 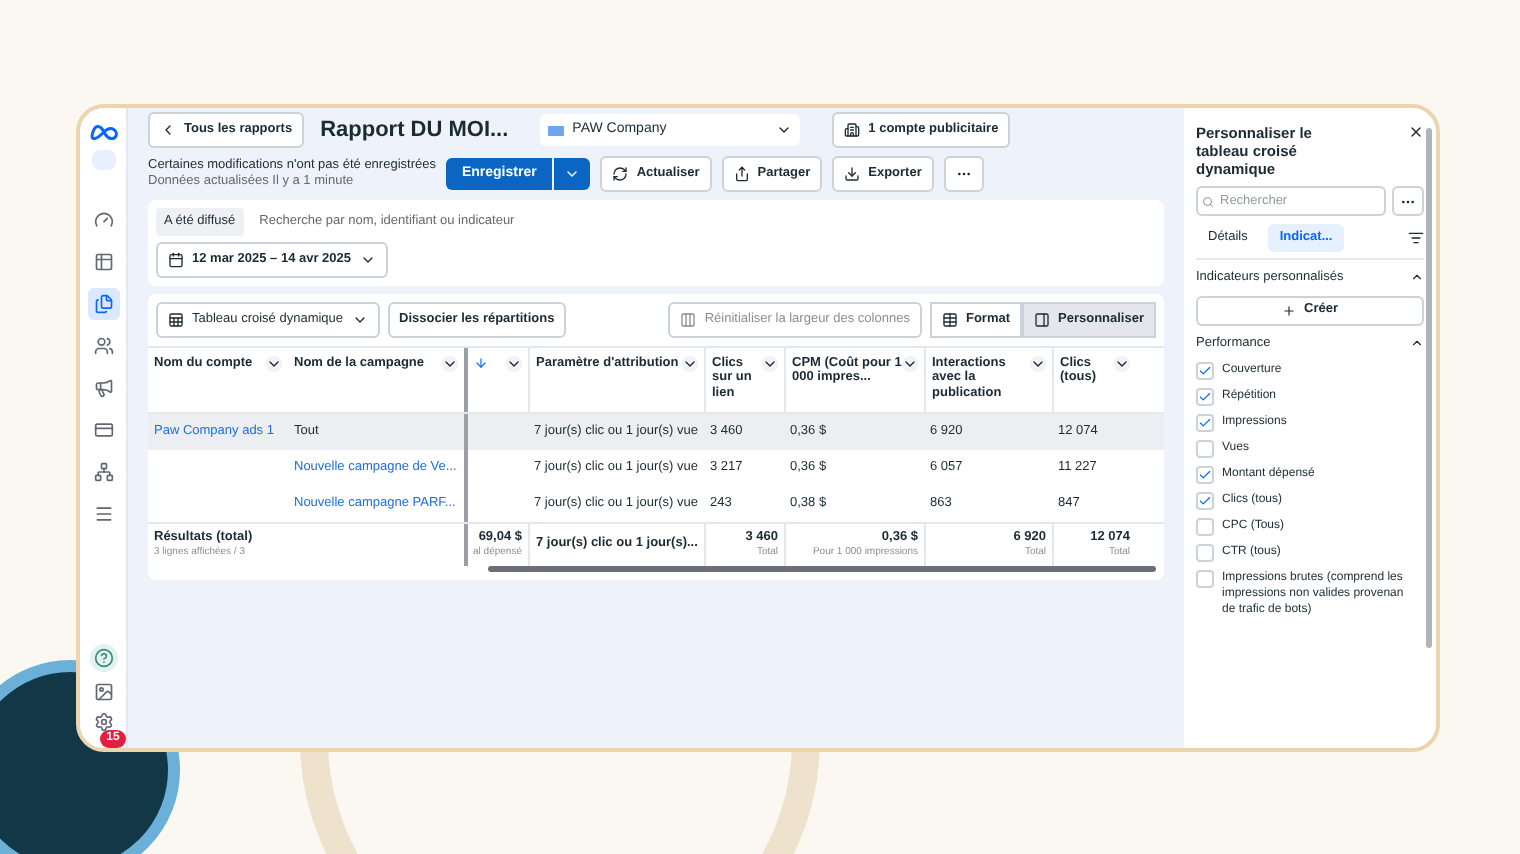 I want to click on close-icon, so click(x=1416, y=132).